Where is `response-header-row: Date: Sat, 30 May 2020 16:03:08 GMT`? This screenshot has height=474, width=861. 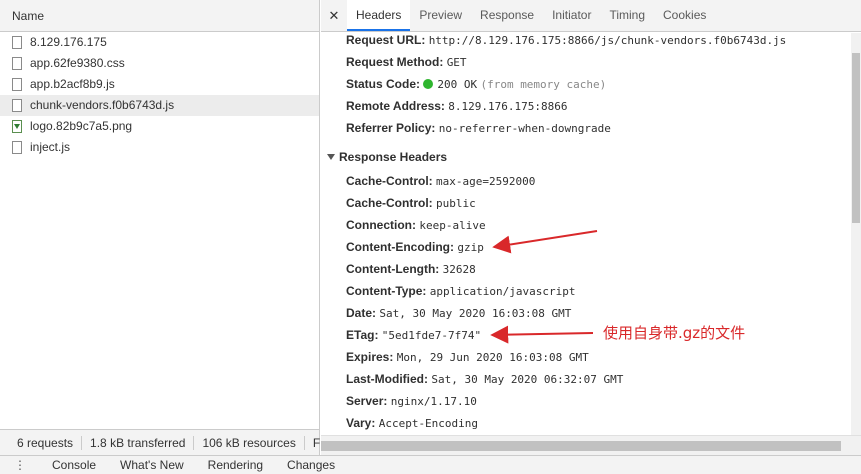 response-header-row: Date: Sat, 30 May 2020 16:03:08 GMT is located at coordinates (458, 313).